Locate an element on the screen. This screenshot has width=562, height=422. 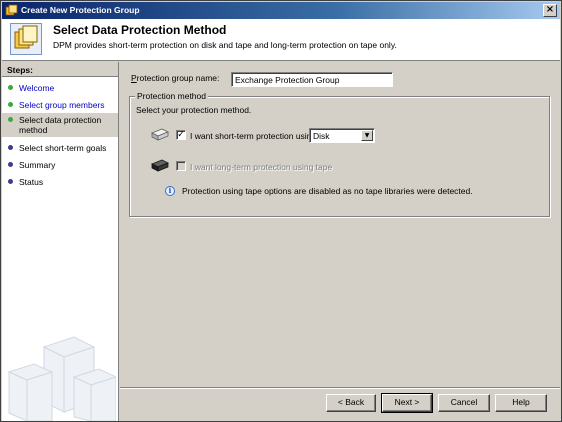
page-title: Select Data Protection Method is located at coordinates (140, 30).